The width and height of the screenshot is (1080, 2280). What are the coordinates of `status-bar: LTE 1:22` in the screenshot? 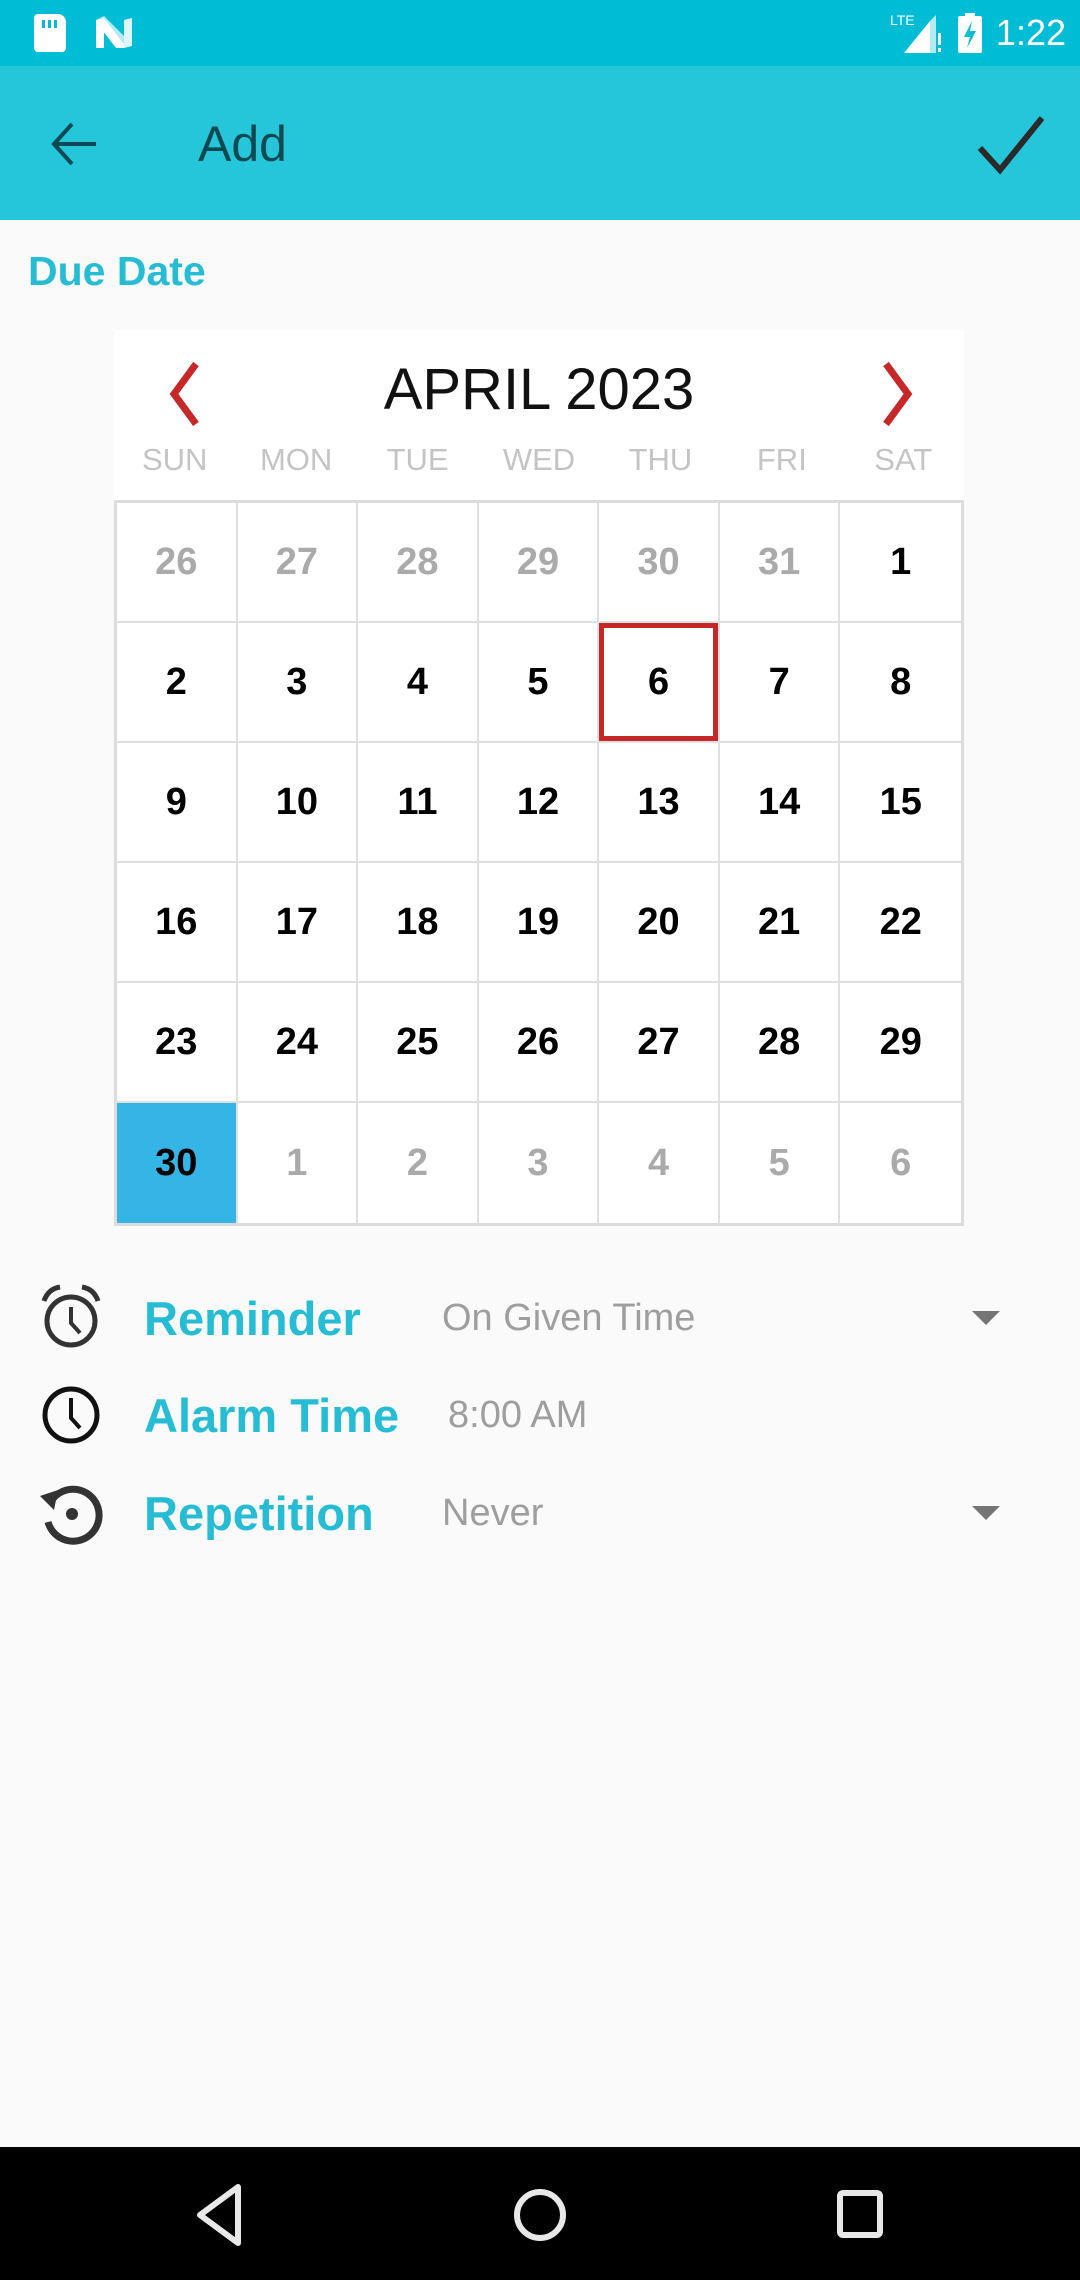 It's located at (540, 33).